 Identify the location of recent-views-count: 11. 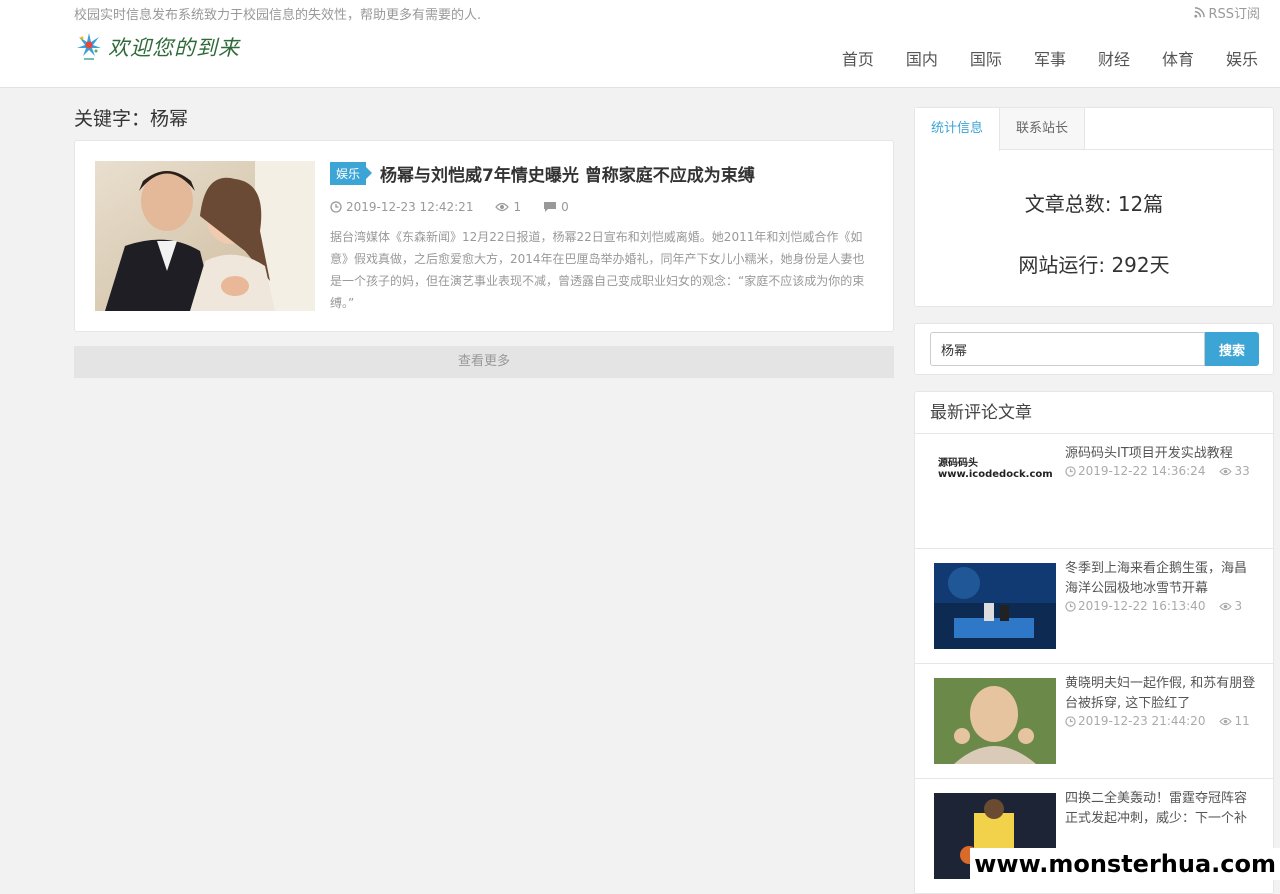
(1242, 721).